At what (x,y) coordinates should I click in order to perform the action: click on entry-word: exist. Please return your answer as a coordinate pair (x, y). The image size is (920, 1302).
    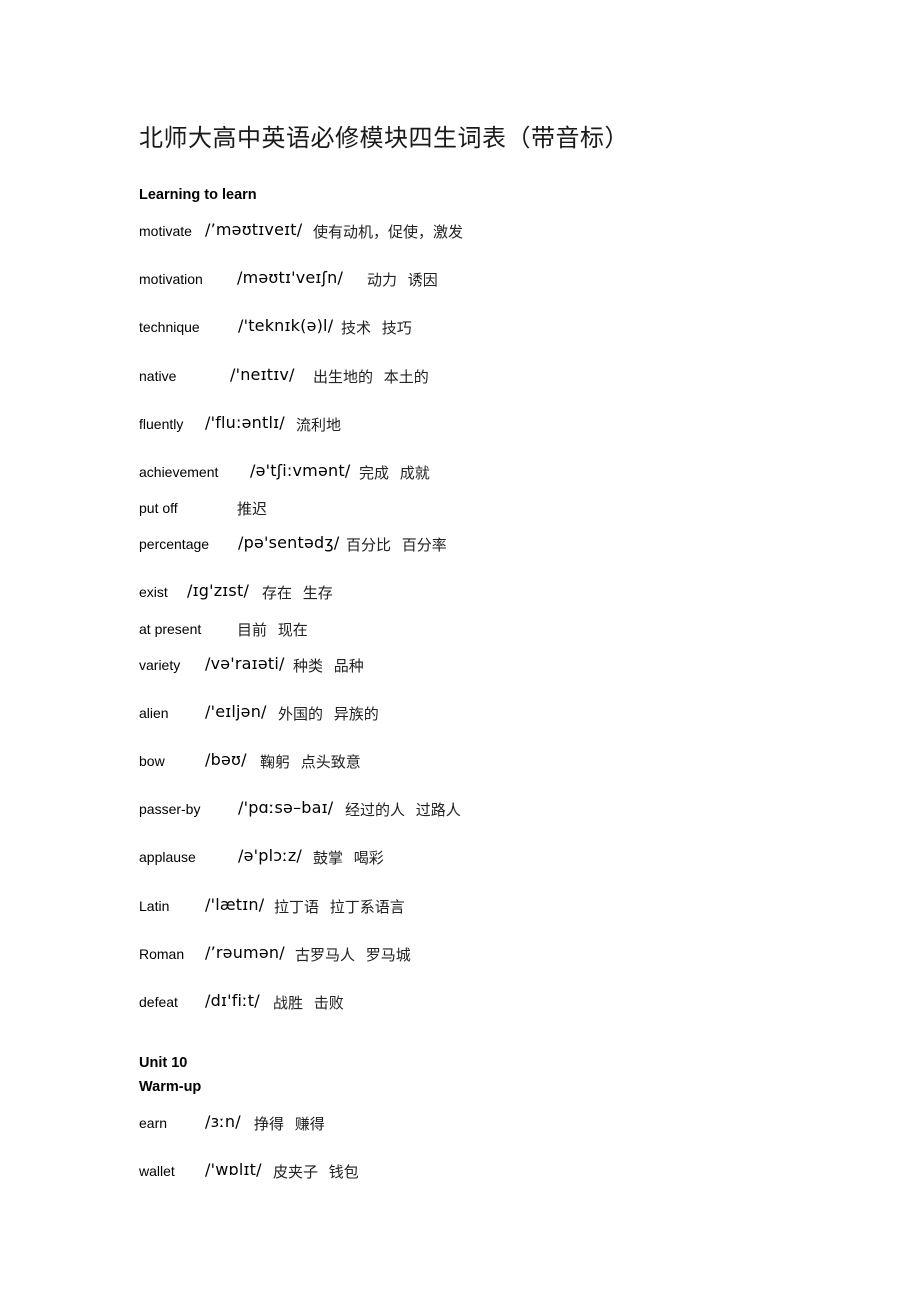
    Looking at the image, I should click on (153, 592).